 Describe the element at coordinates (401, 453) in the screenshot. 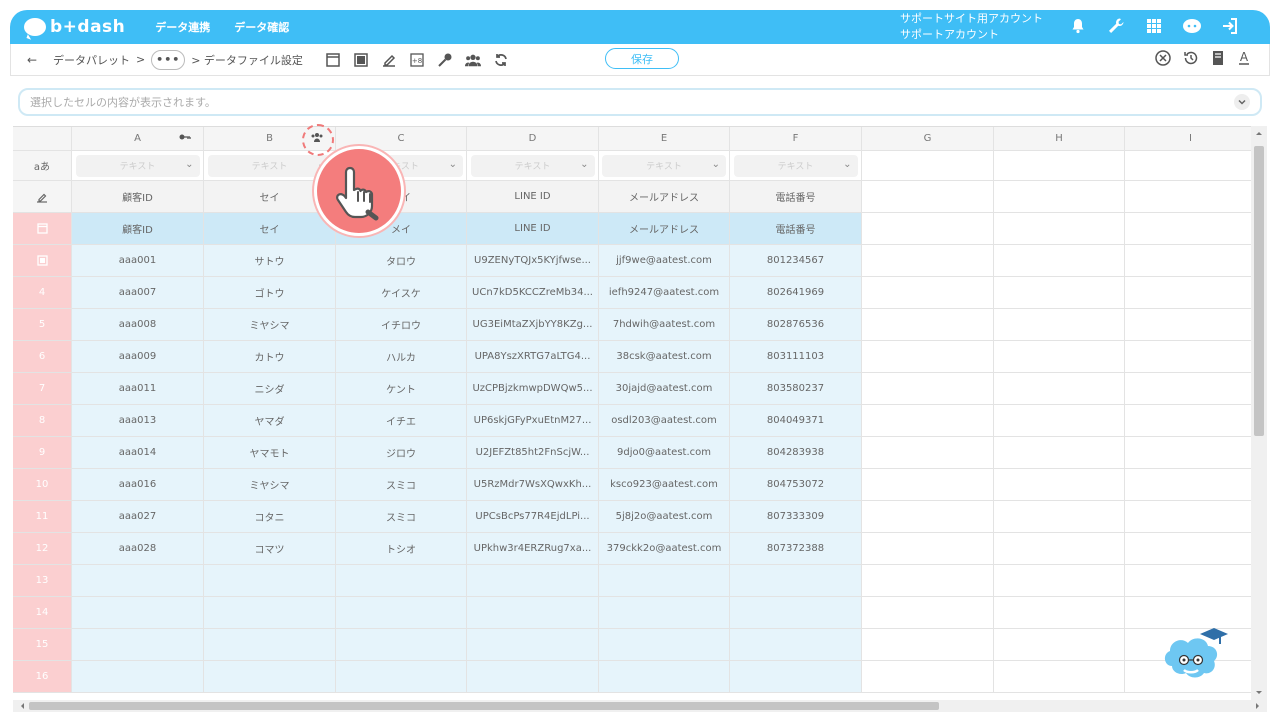

I see `data-cell: ジロウ` at that location.